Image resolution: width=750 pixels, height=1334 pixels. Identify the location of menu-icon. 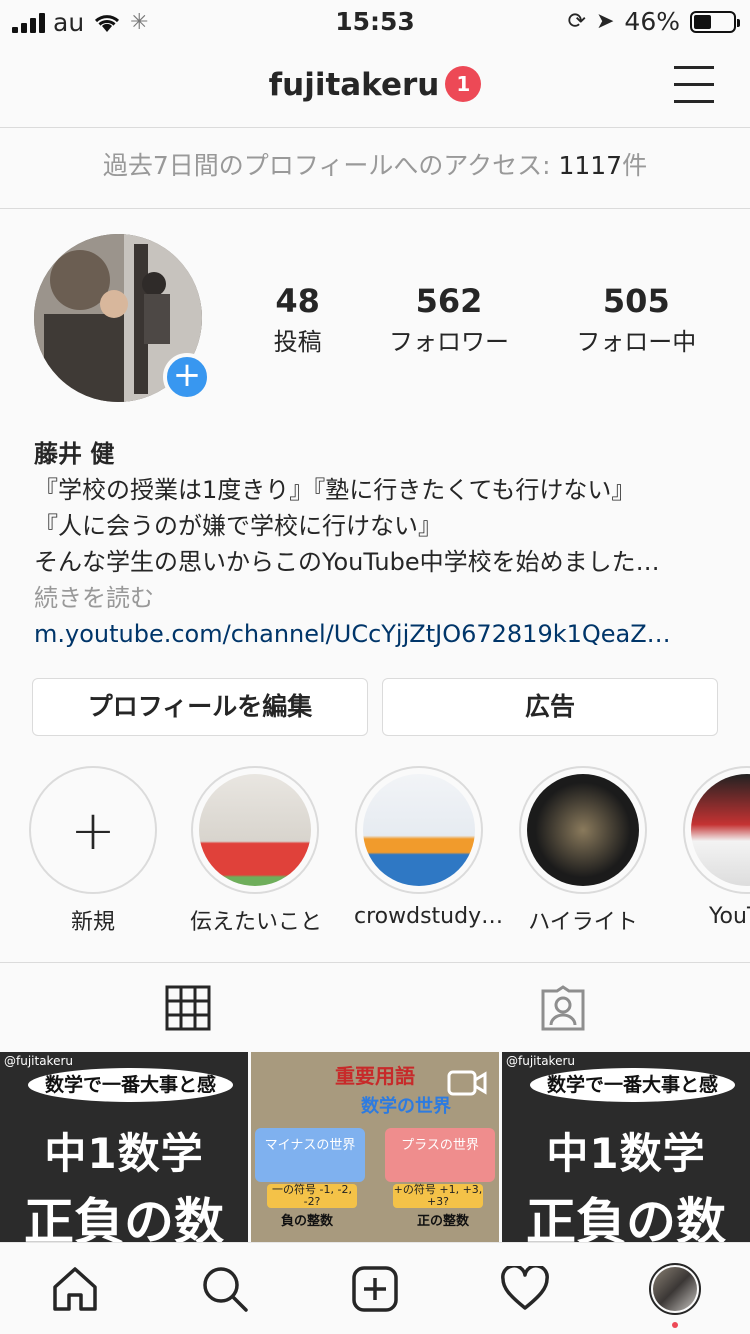
(694, 84).